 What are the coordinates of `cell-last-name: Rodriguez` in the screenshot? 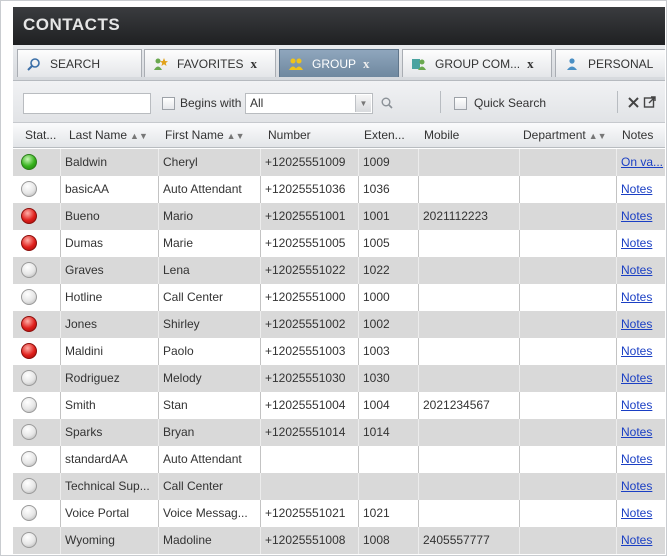 It's located at (109, 378).